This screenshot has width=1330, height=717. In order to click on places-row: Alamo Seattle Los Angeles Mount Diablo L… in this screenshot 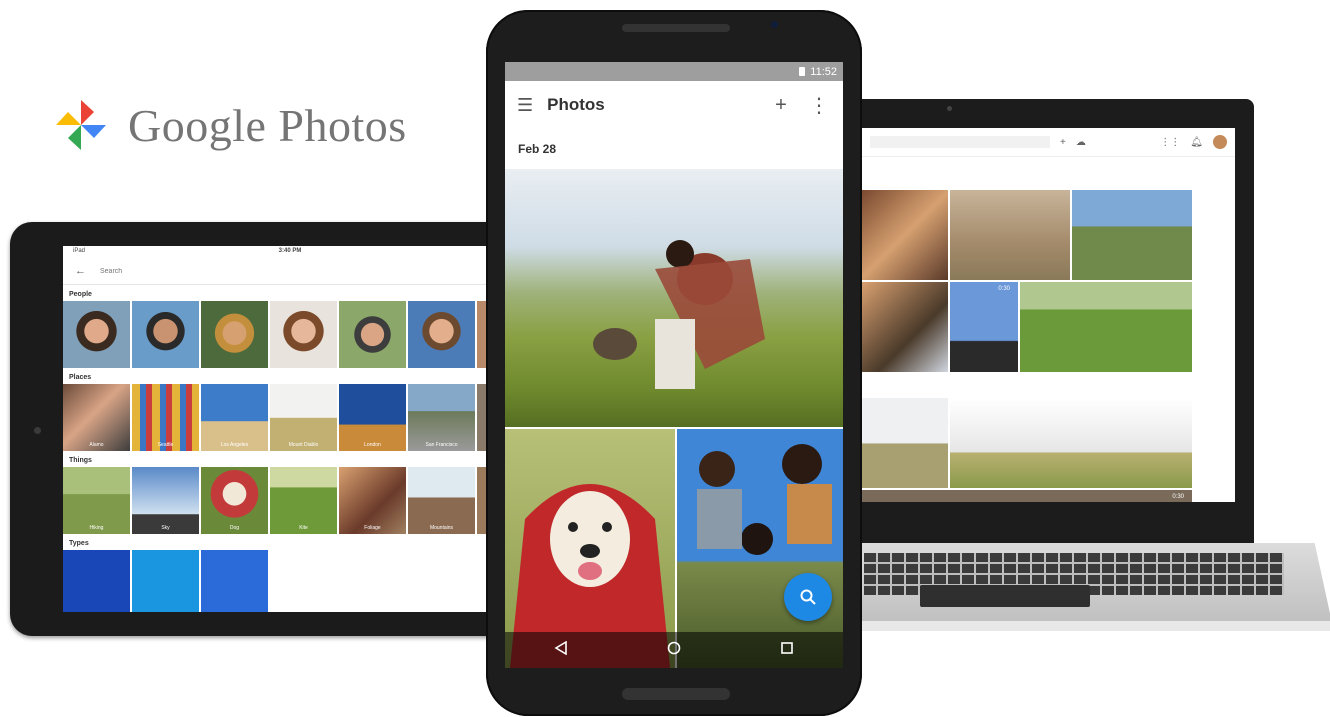, I will do `click(283, 417)`.